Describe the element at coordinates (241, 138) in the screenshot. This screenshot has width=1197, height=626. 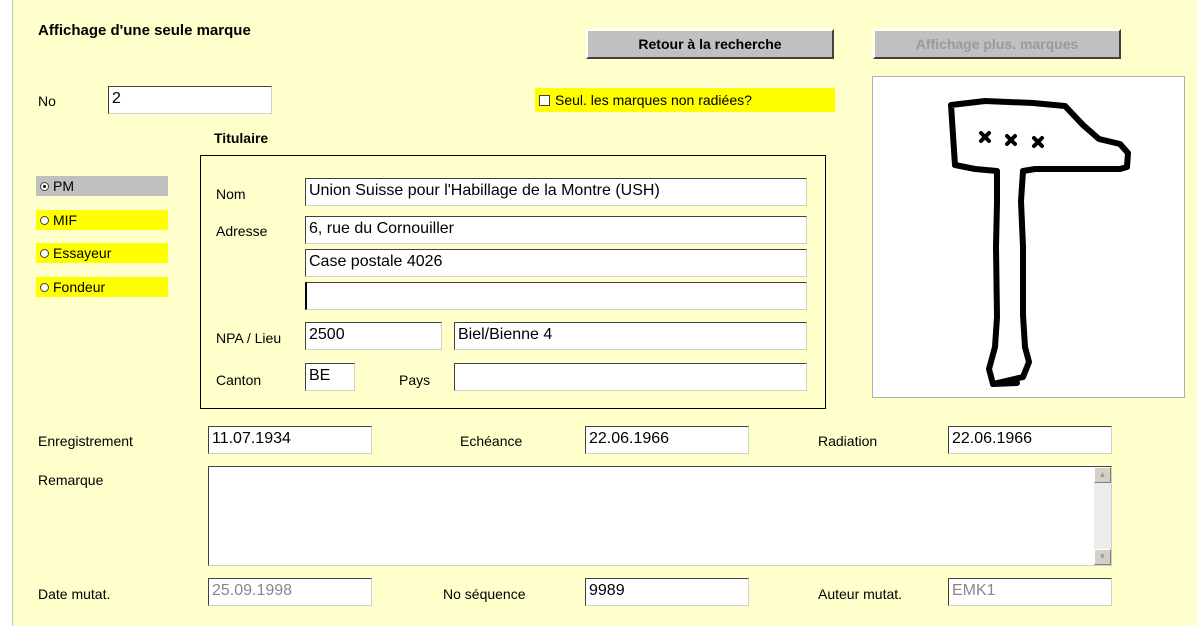
I see `titulaire-heading: Titulaire` at that location.